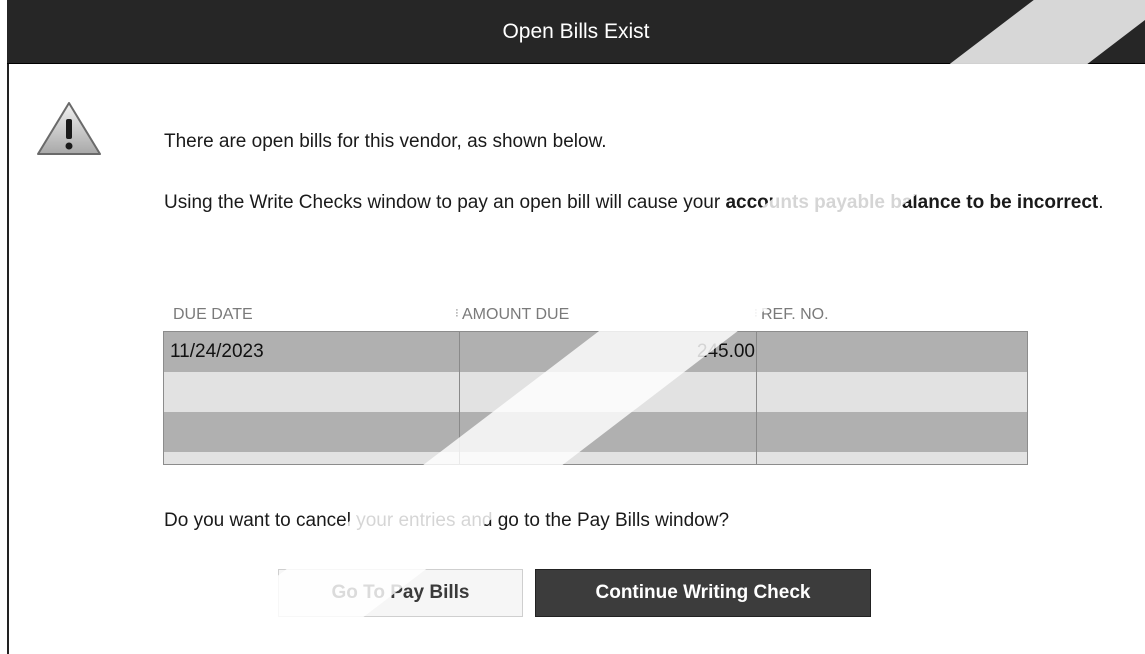 This screenshot has height=654, width=1145. What do you see at coordinates (595, 352) in the screenshot?
I see `table-row: 11/24/2023 245.00` at bounding box center [595, 352].